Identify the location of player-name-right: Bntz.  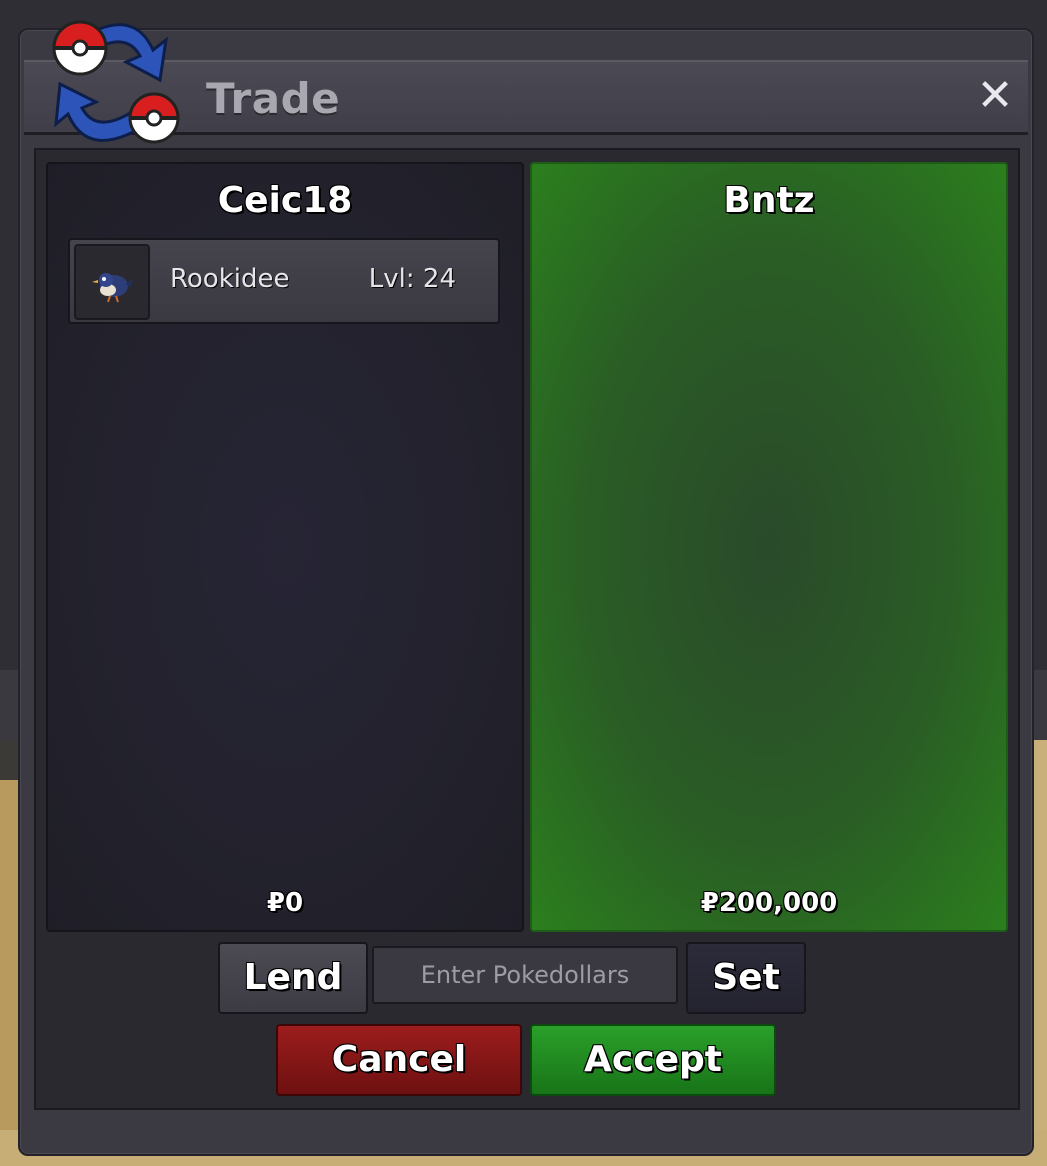
(769, 200).